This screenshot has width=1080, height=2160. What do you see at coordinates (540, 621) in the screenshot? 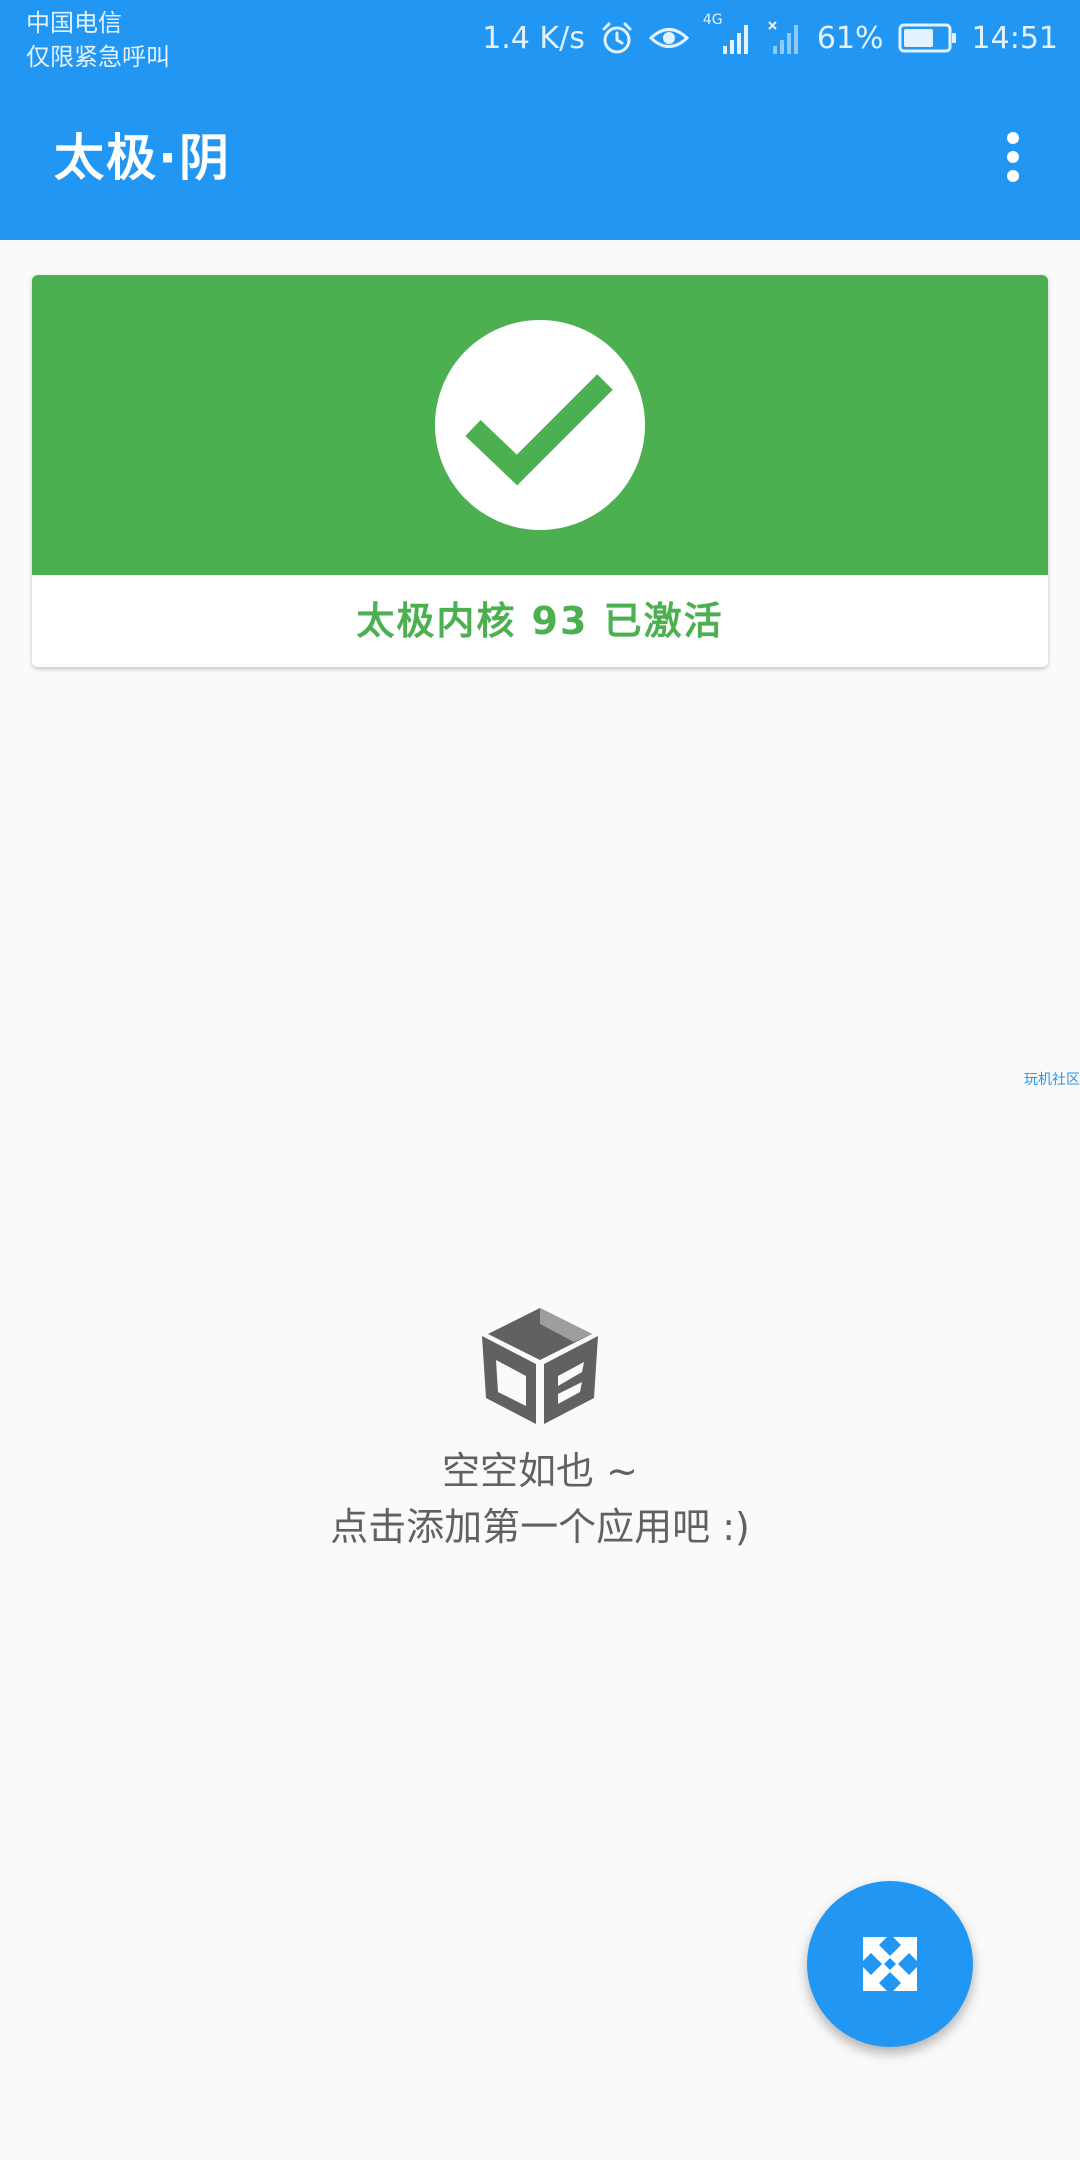
I see `framework-status-text: 太极内核 93 已激活` at bounding box center [540, 621].